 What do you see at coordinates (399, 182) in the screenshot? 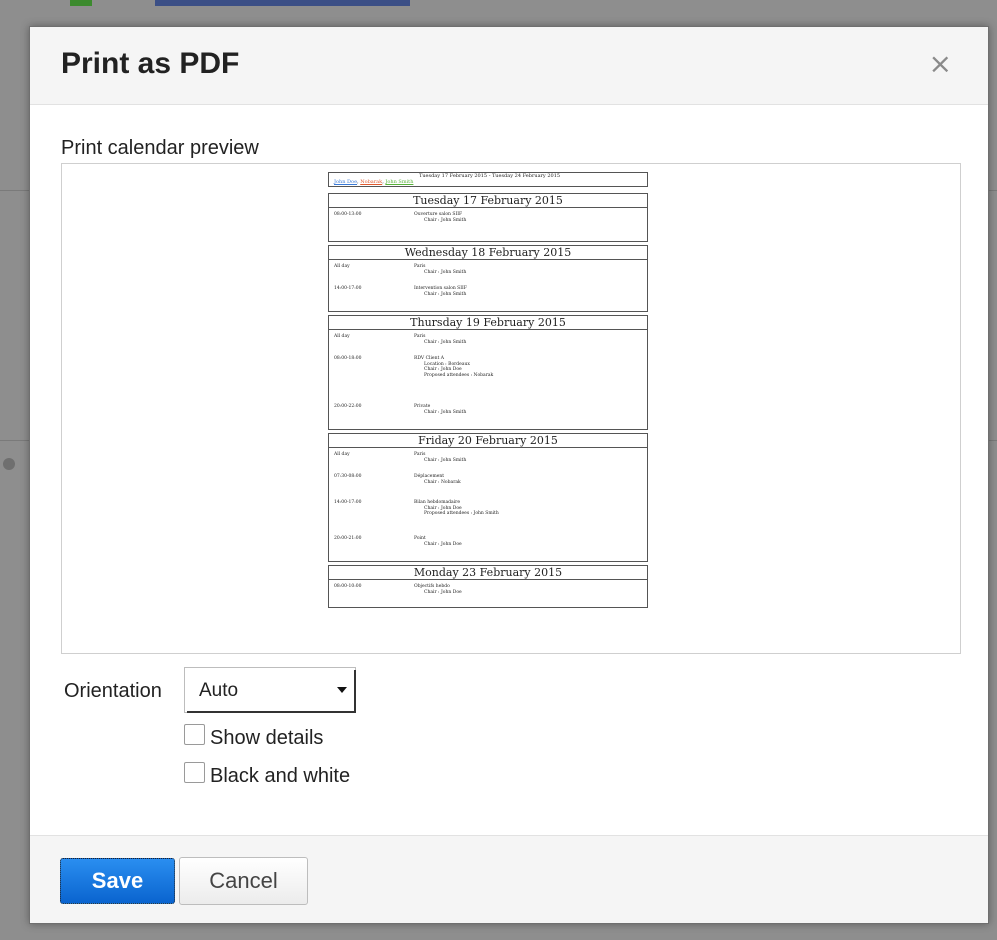
I see `person-label: John Smith` at bounding box center [399, 182].